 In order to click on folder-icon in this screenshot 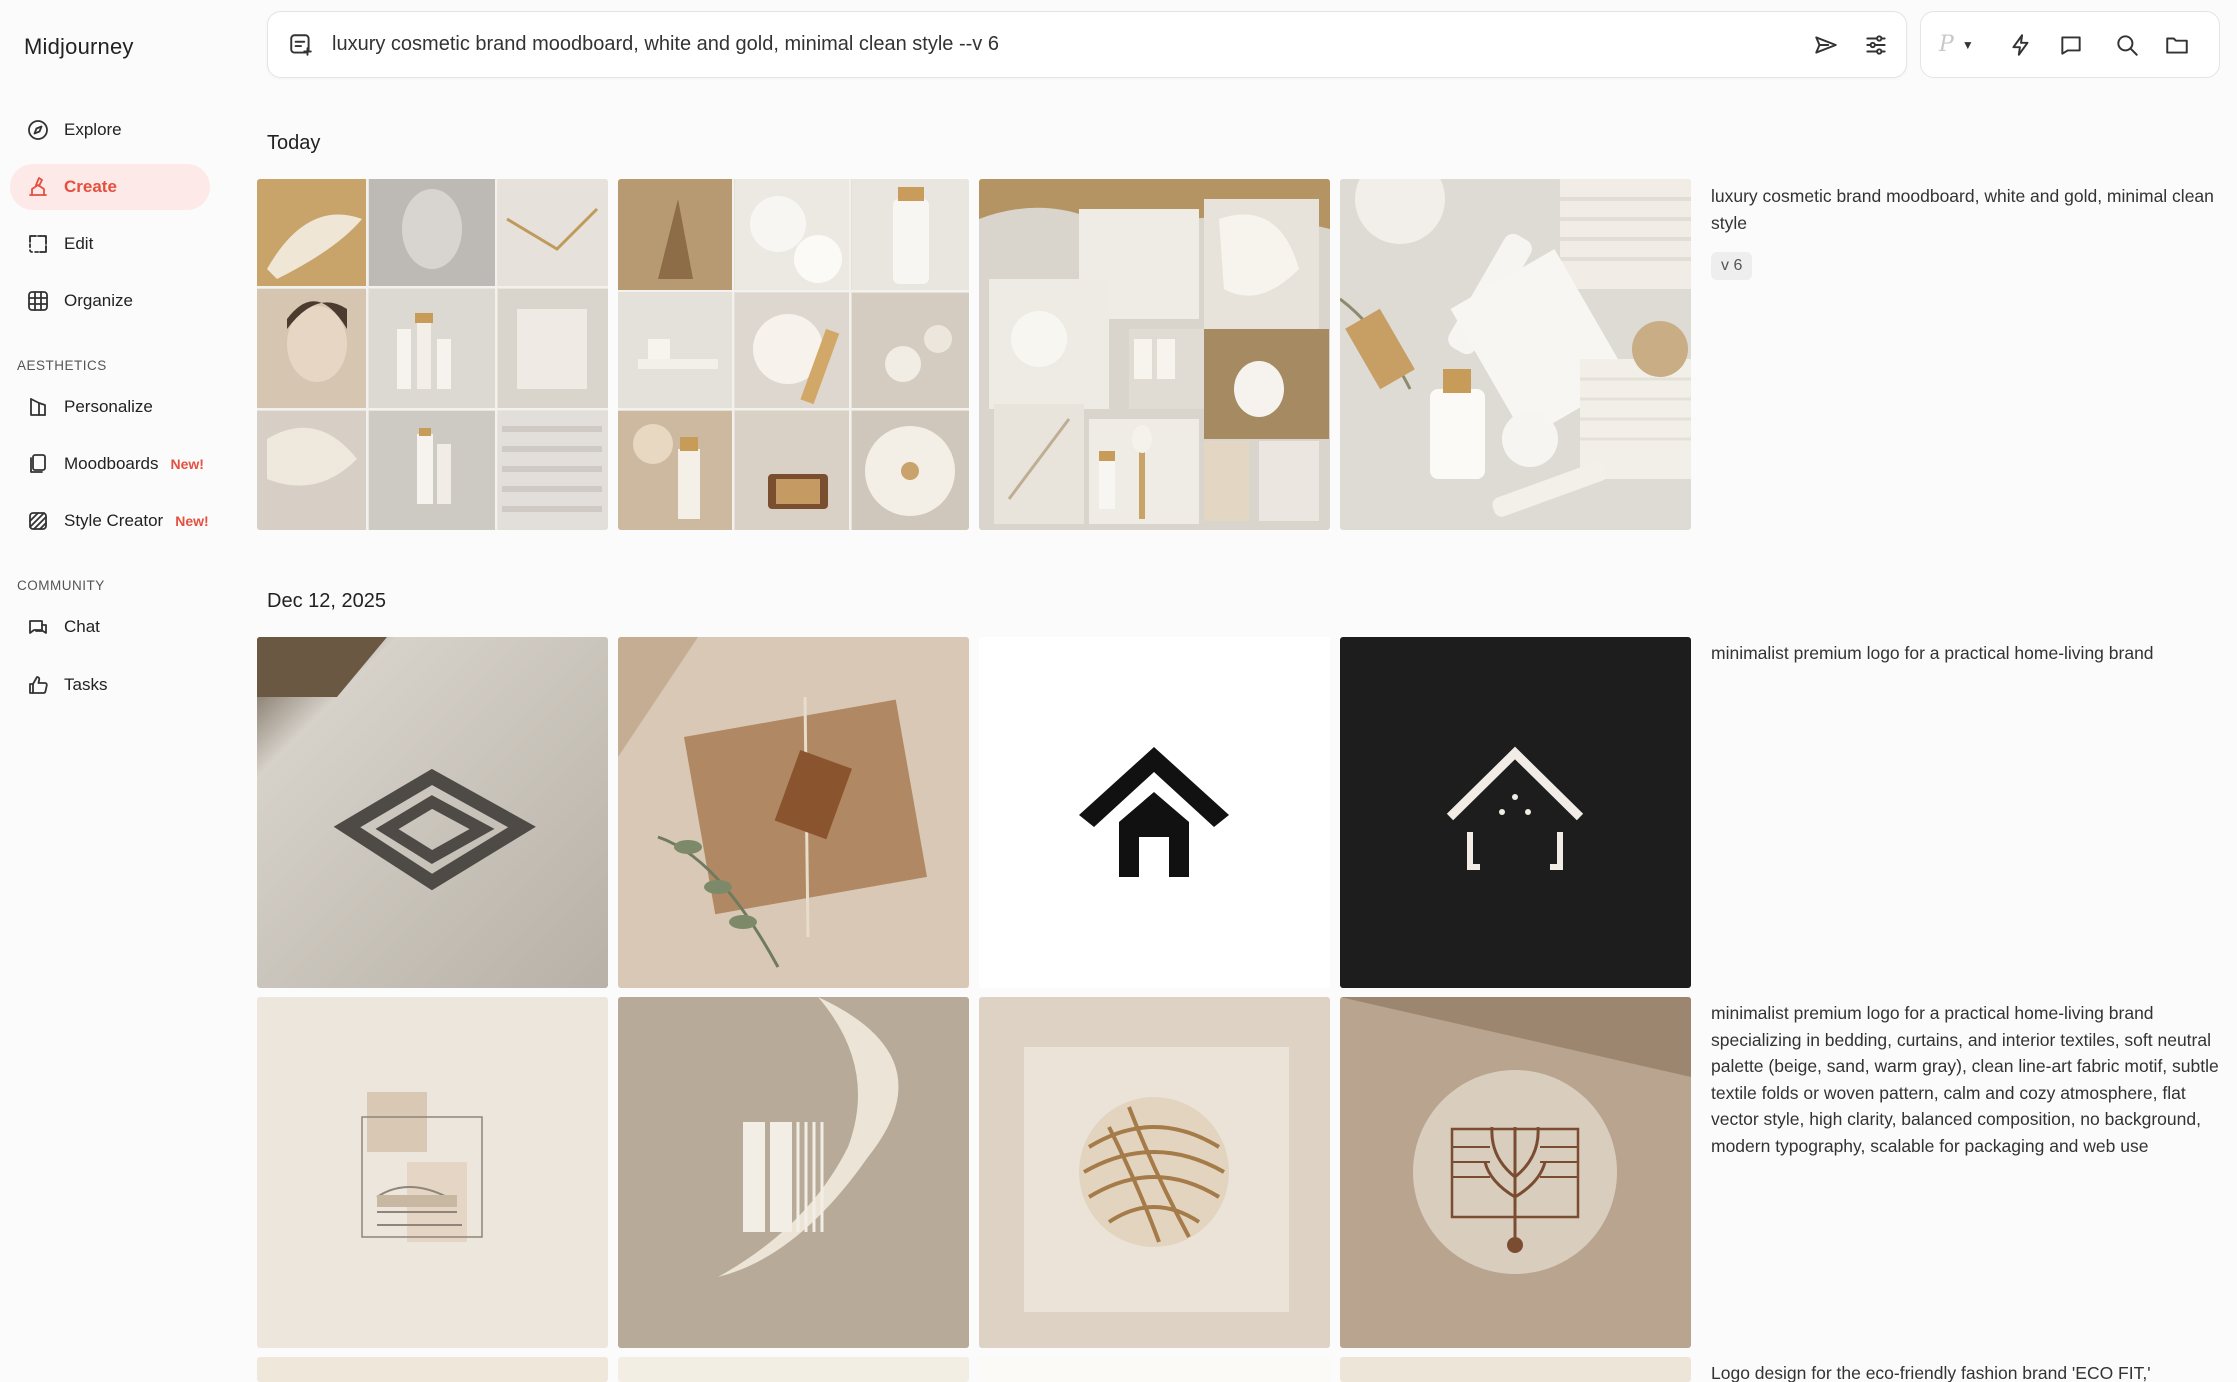, I will do `click(2177, 45)`.